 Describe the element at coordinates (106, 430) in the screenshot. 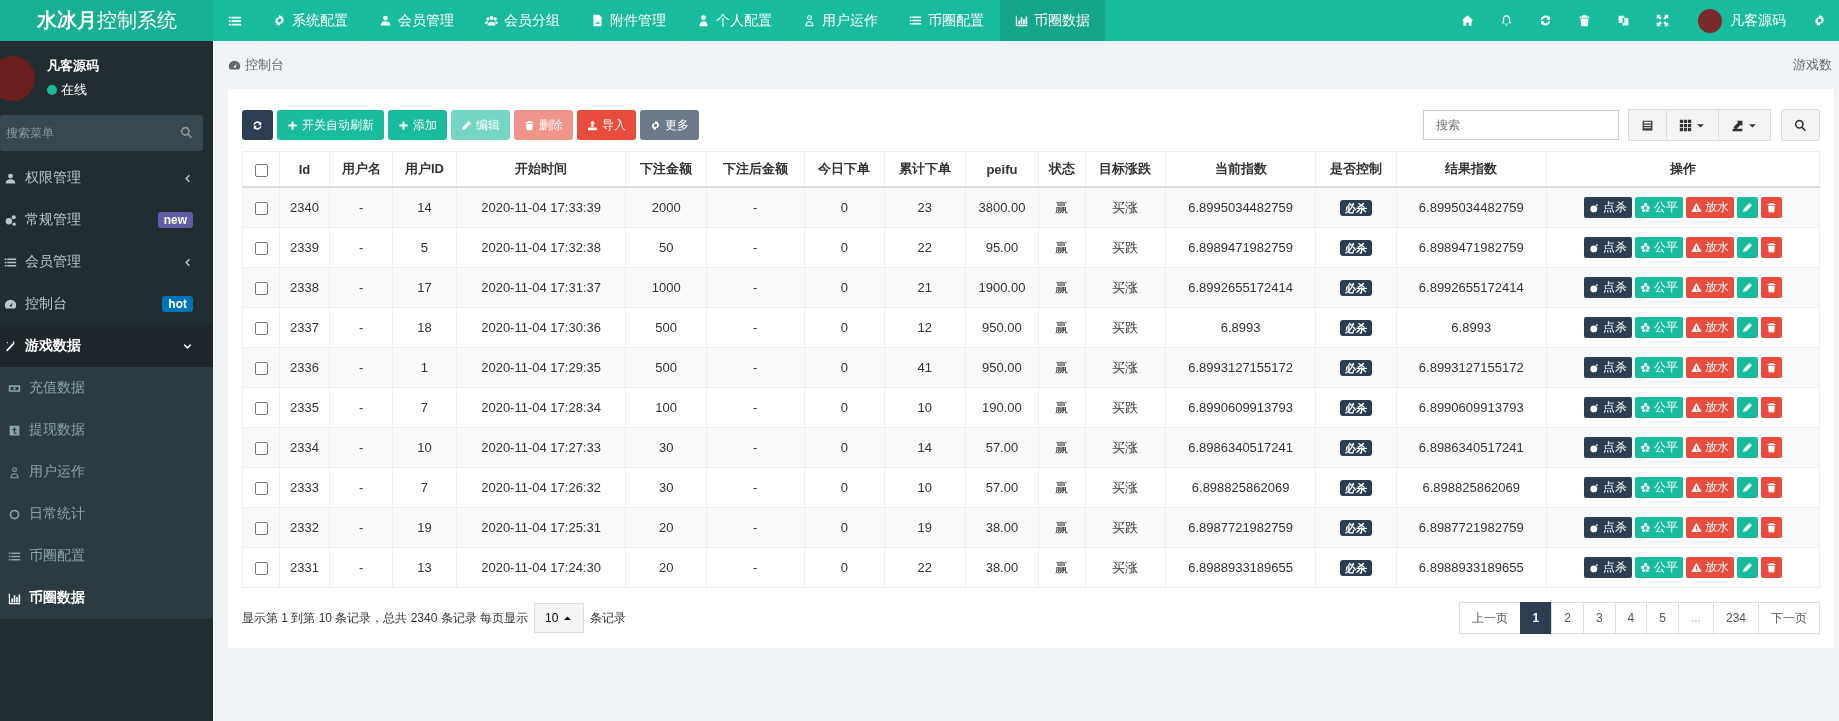

I see `sidebar-subitem: 提现数据` at that location.